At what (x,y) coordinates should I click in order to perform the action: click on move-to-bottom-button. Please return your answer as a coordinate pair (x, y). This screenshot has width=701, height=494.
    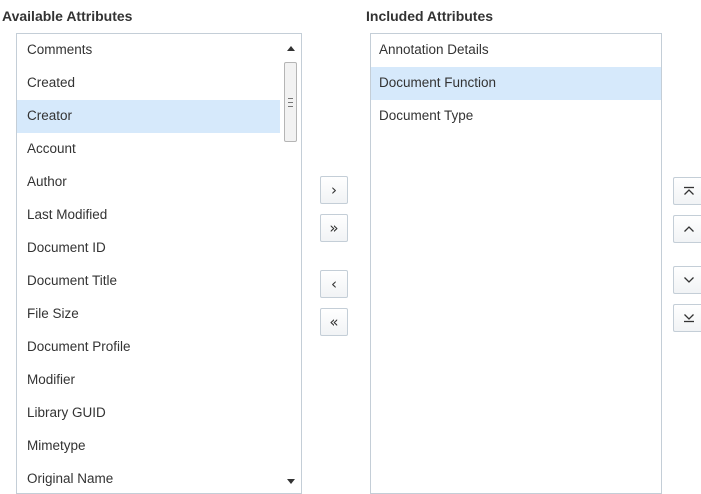
    Looking at the image, I should click on (687, 318).